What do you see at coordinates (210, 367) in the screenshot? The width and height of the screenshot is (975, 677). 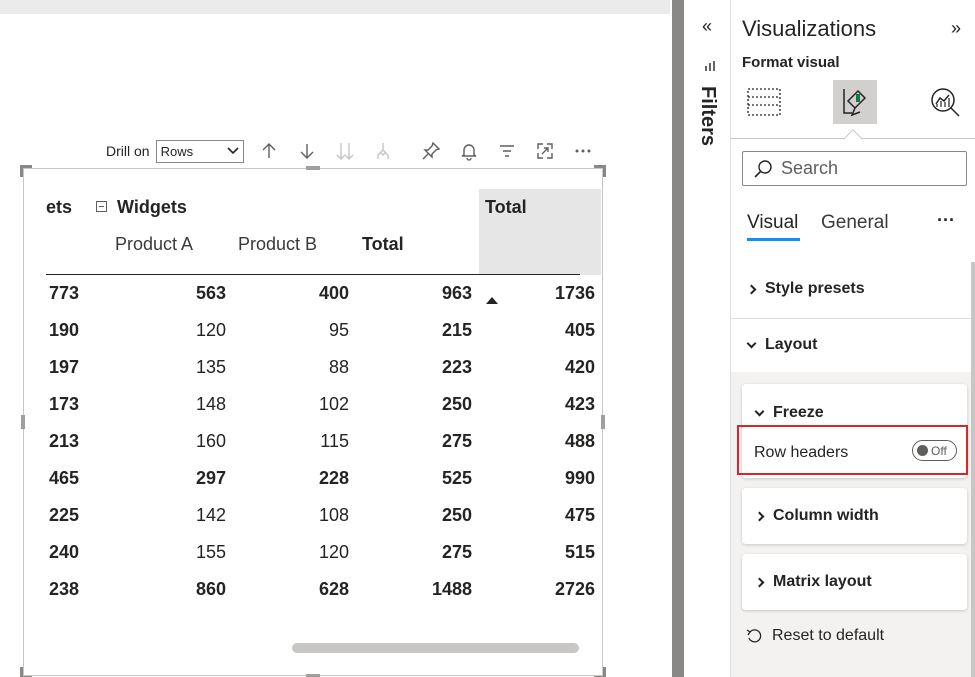 I see `table-cell: 135` at bounding box center [210, 367].